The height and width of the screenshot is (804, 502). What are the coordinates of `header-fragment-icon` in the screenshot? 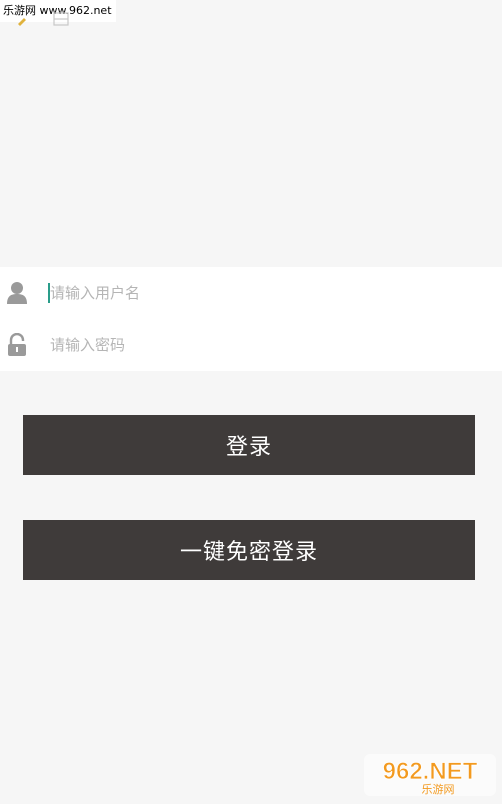 It's located at (43, 19).